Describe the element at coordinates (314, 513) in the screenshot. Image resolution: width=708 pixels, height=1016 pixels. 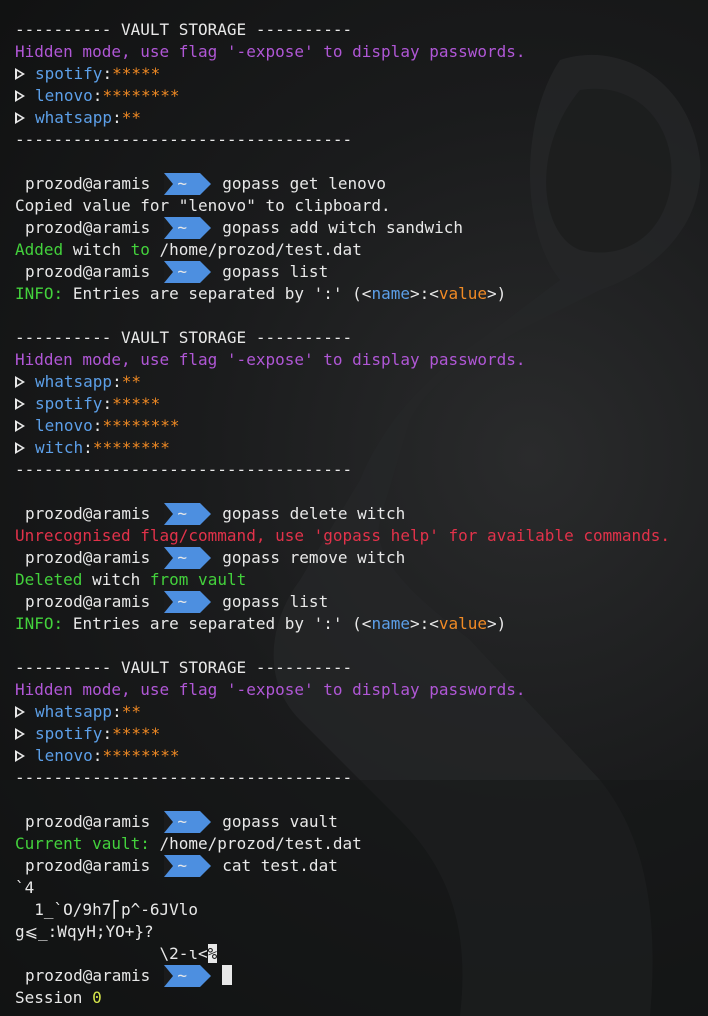
I see `command-text: gopass delete witch` at that location.